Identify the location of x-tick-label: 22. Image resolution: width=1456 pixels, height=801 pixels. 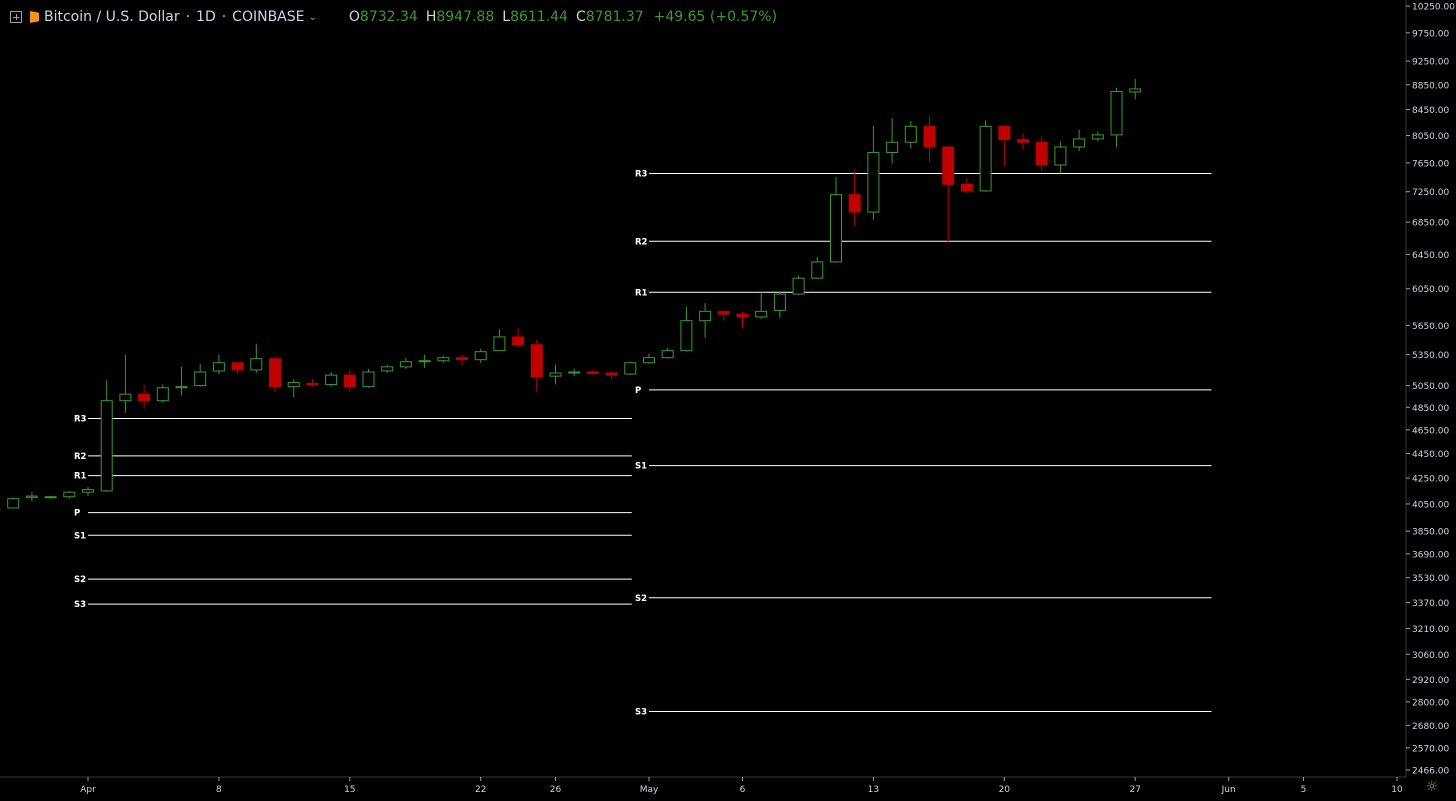
(480, 790).